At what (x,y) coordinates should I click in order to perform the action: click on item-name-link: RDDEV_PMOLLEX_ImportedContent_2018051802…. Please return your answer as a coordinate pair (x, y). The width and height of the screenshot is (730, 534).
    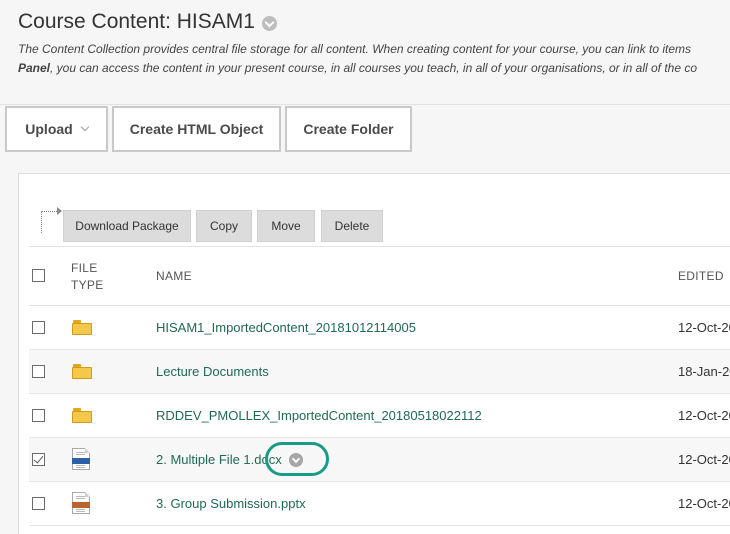
    Looking at the image, I should click on (319, 415).